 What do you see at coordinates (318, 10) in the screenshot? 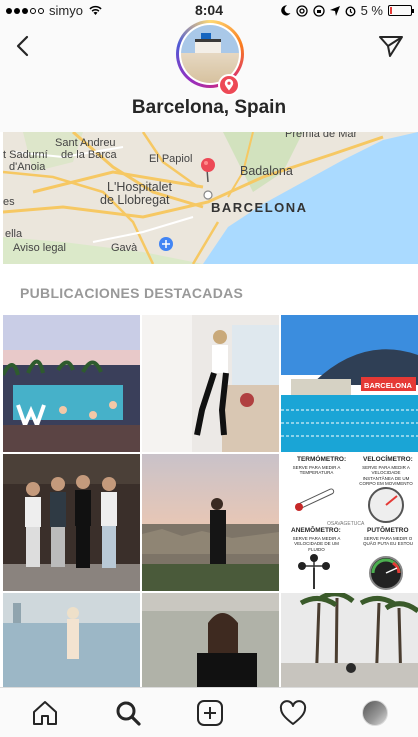
I see `rotation-lock-icon` at bounding box center [318, 10].